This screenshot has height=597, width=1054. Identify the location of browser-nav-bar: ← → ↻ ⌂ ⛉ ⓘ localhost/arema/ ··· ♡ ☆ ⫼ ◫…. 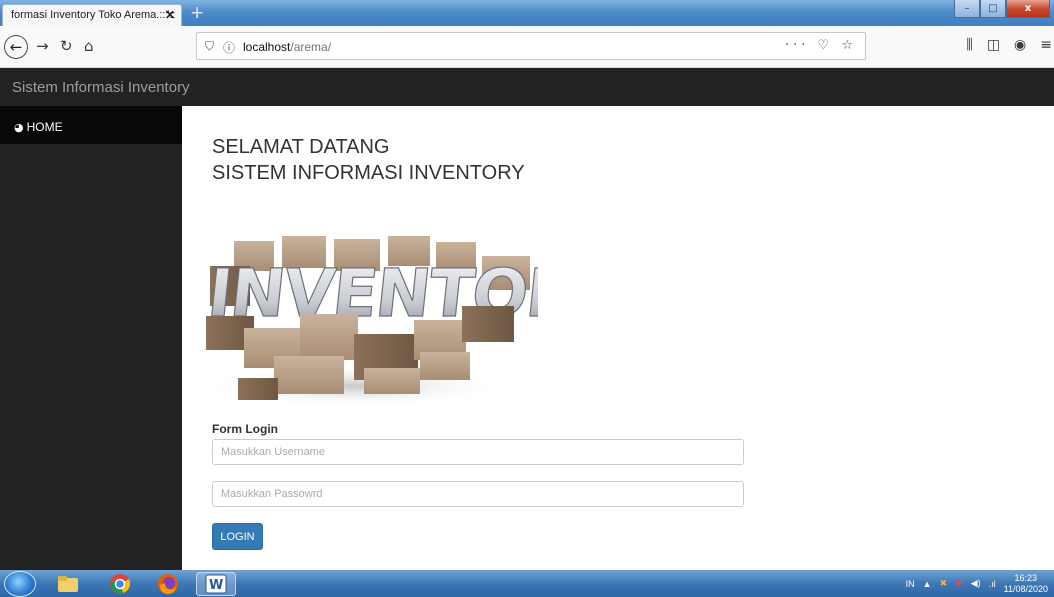
(527, 47).